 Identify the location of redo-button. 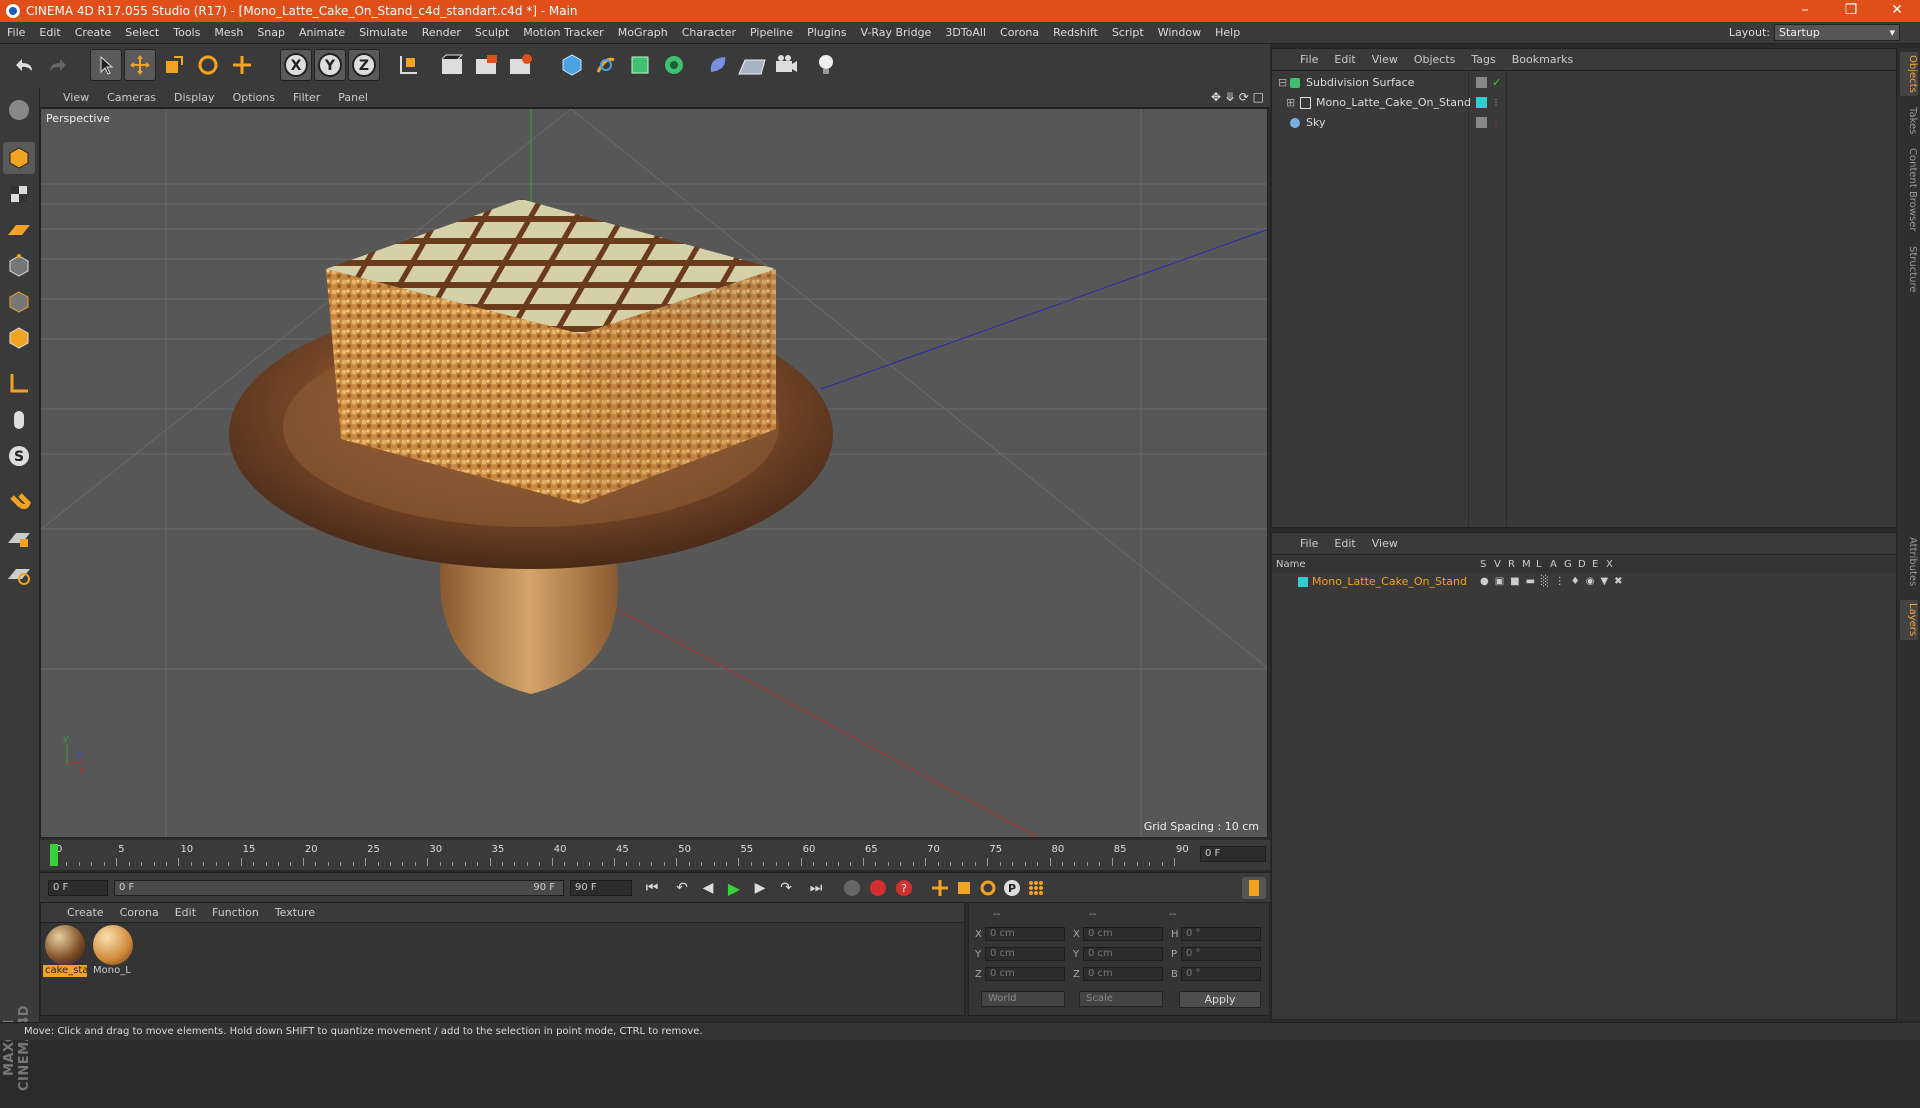
(58, 65).